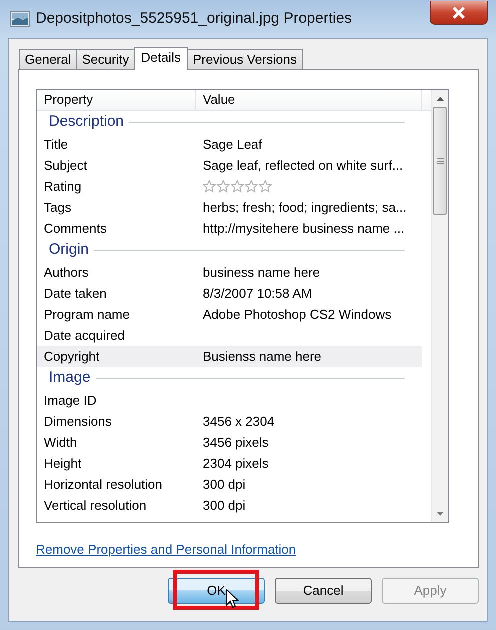 The width and height of the screenshot is (496, 630). What do you see at coordinates (233, 145) in the screenshot?
I see `property-value: Sage Leaf` at bounding box center [233, 145].